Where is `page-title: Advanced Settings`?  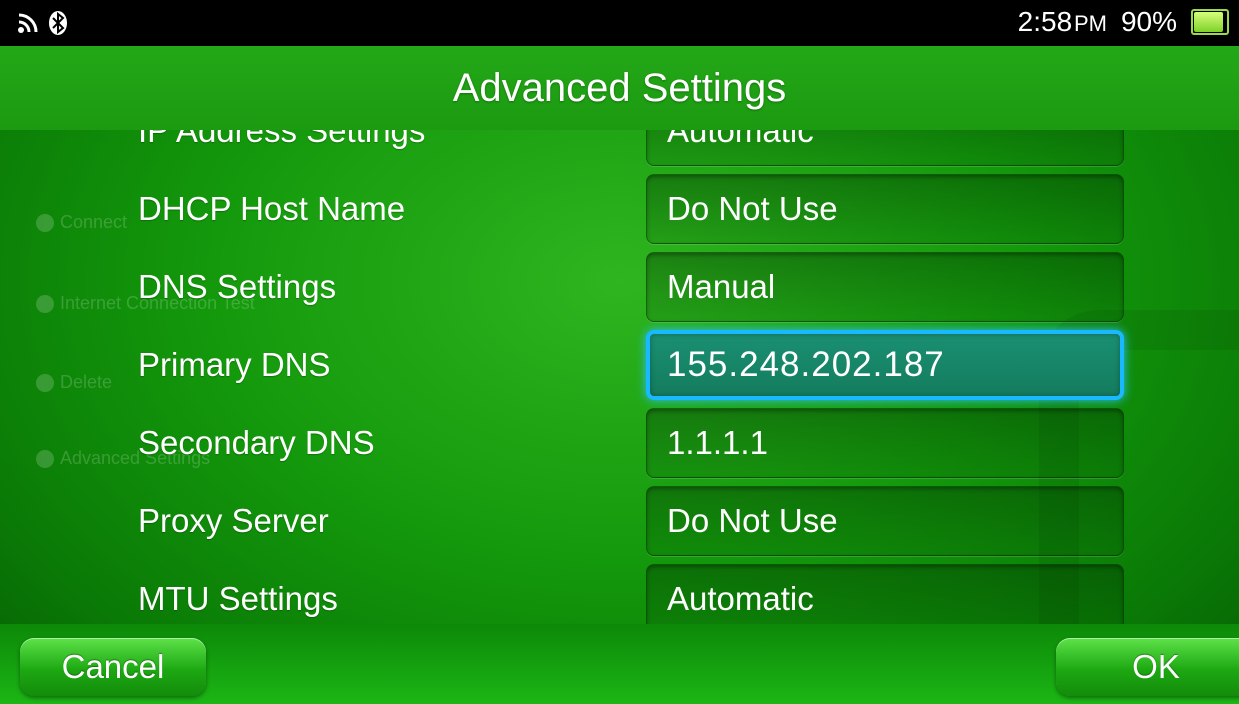
page-title: Advanced Settings is located at coordinates (619, 88).